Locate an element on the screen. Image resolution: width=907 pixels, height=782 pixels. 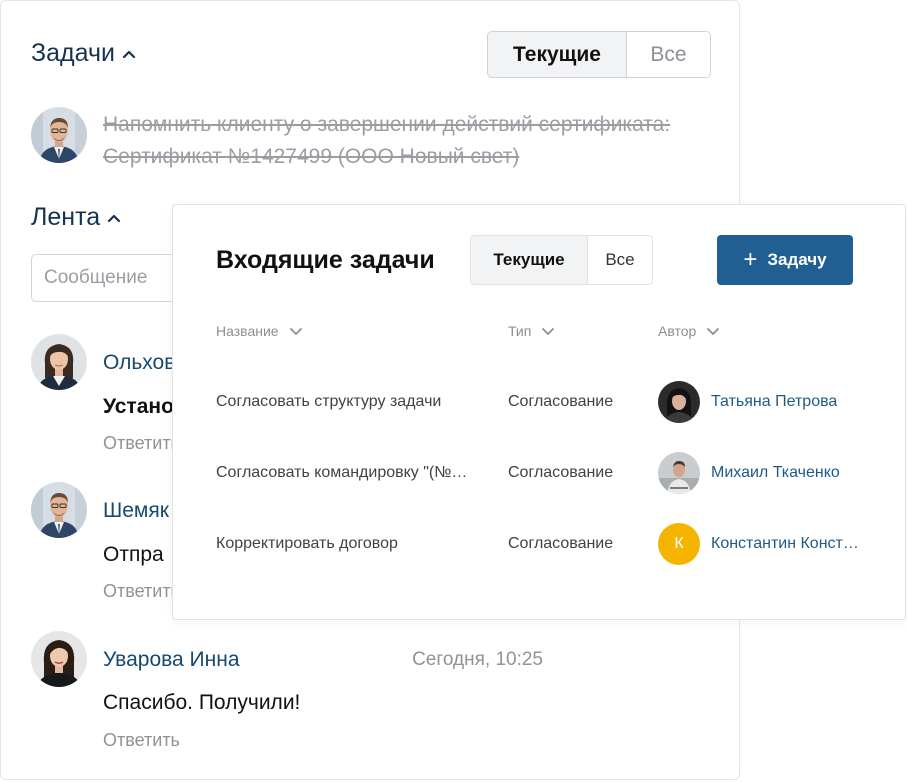
message-input is located at coordinates (111, 278).